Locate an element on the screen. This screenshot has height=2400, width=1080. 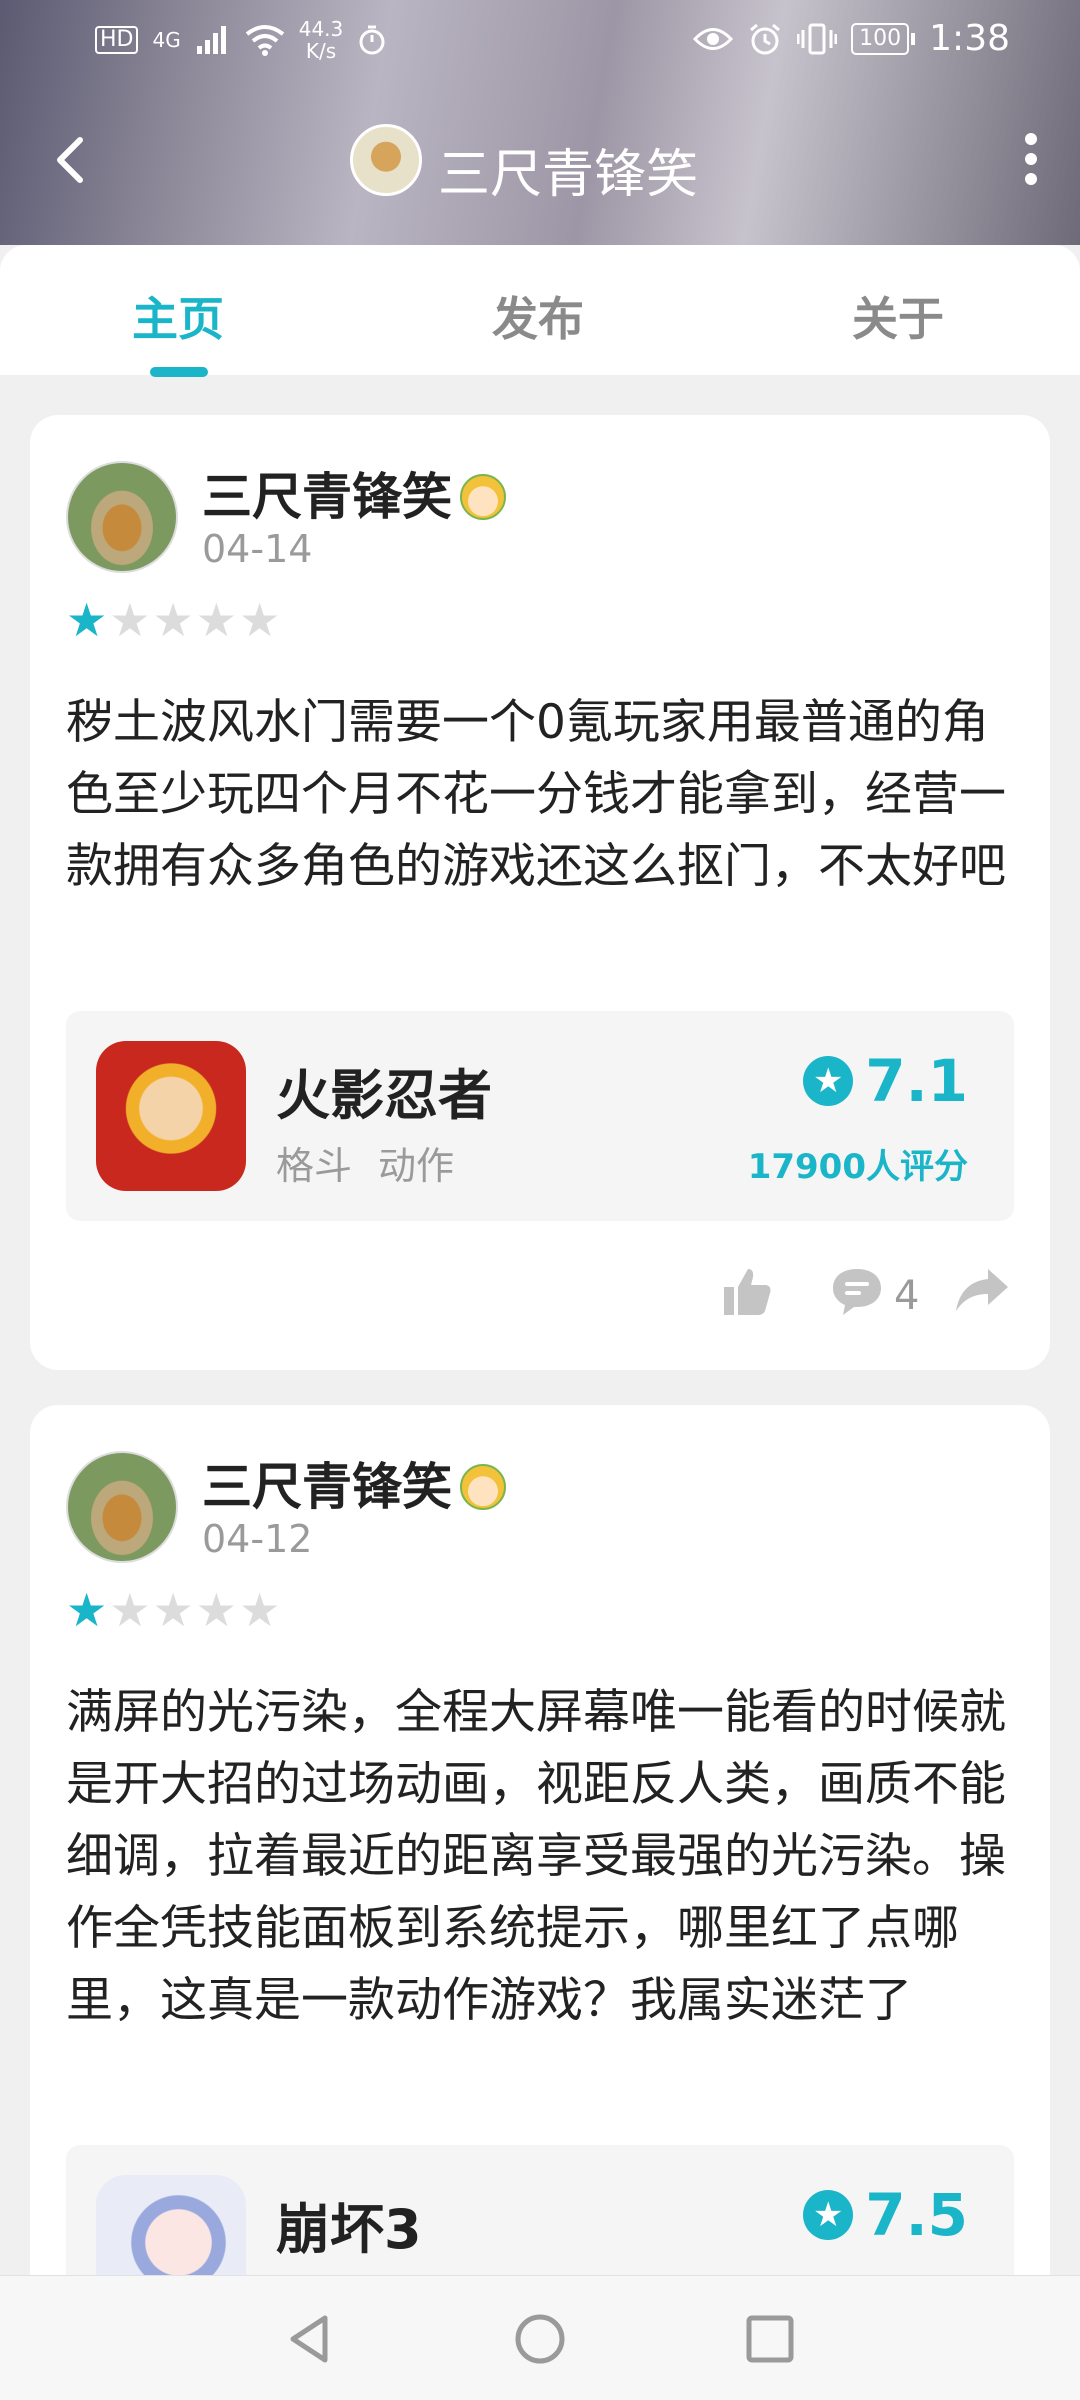
page-title: 三尺青锋笑 is located at coordinates (568, 175).